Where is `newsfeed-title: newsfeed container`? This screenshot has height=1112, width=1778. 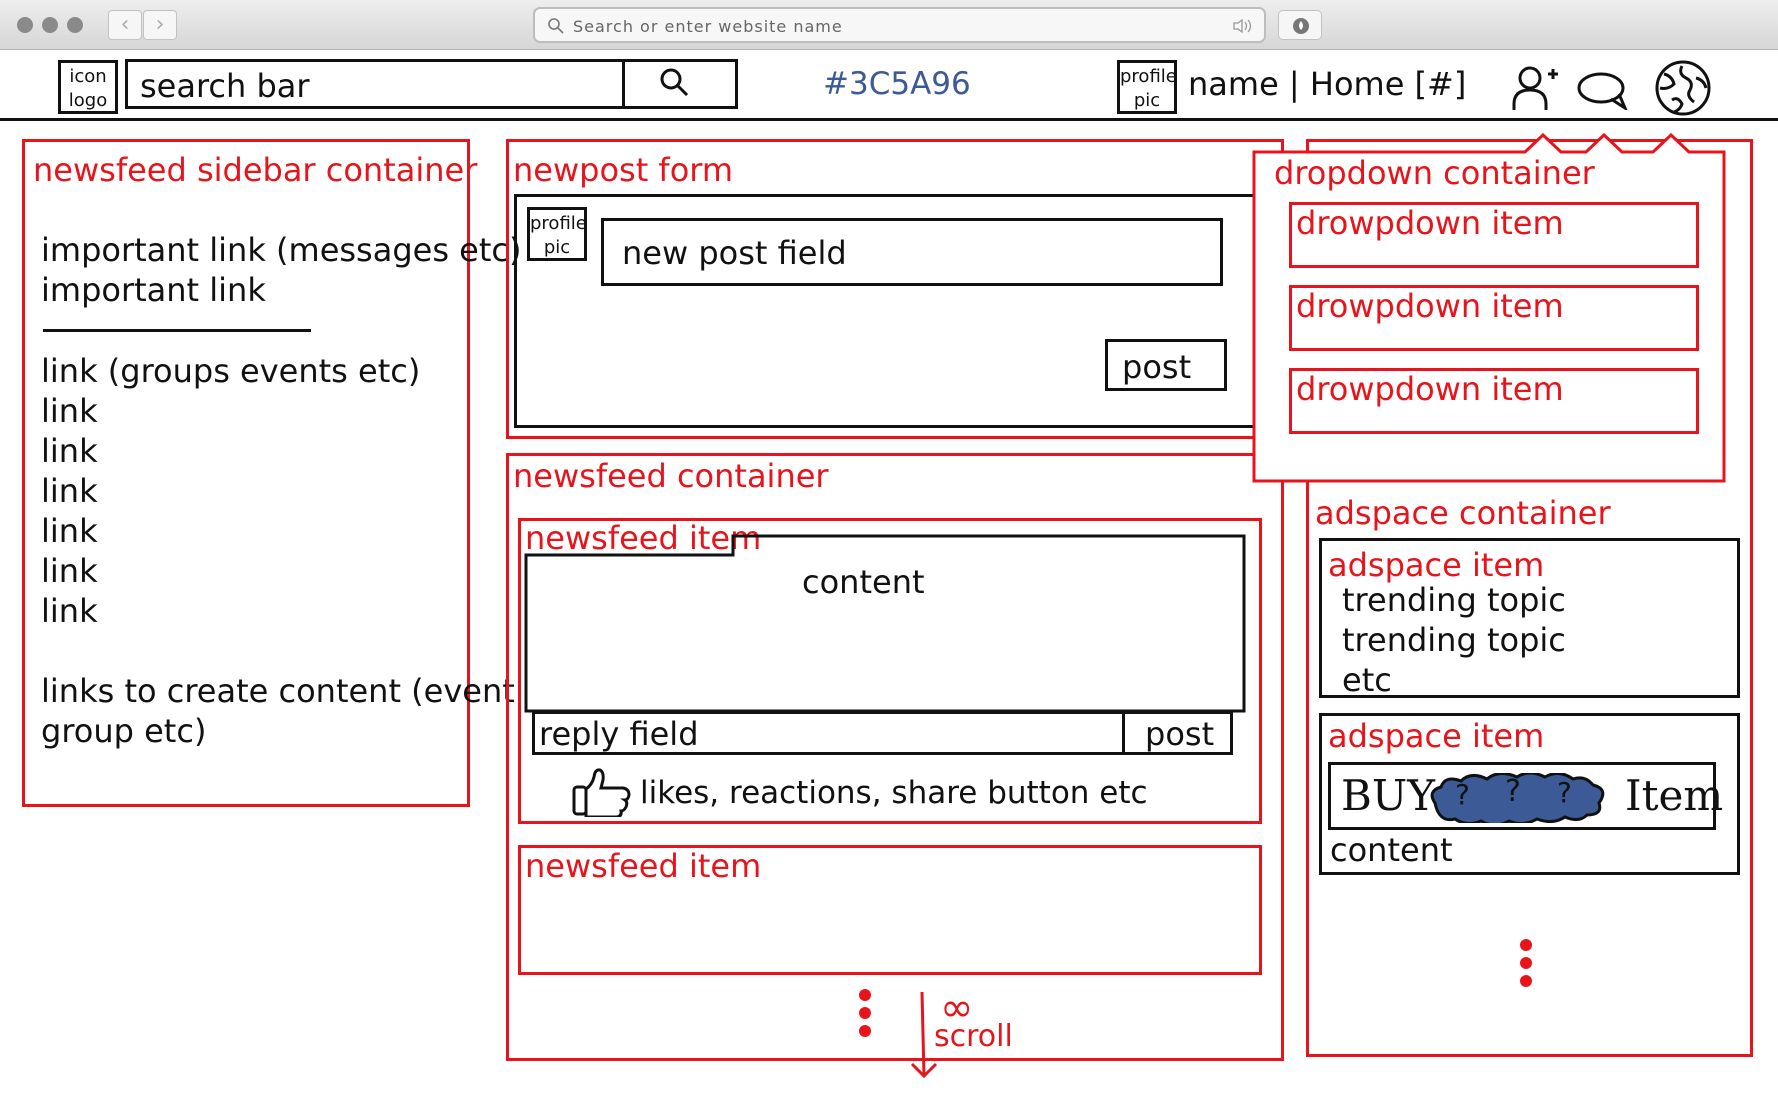
newsfeed-title: newsfeed container is located at coordinates (671, 476).